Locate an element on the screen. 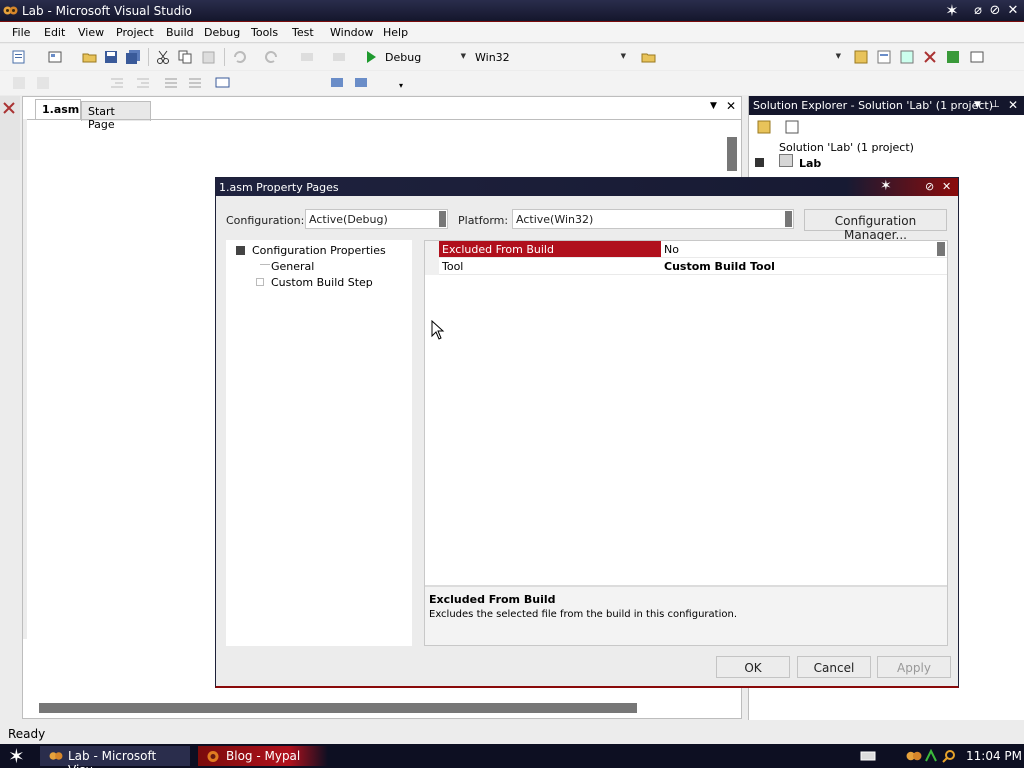 This screenshot has height=768, width=1024. solution-explorer-icon is located at coordinates (861, 57).